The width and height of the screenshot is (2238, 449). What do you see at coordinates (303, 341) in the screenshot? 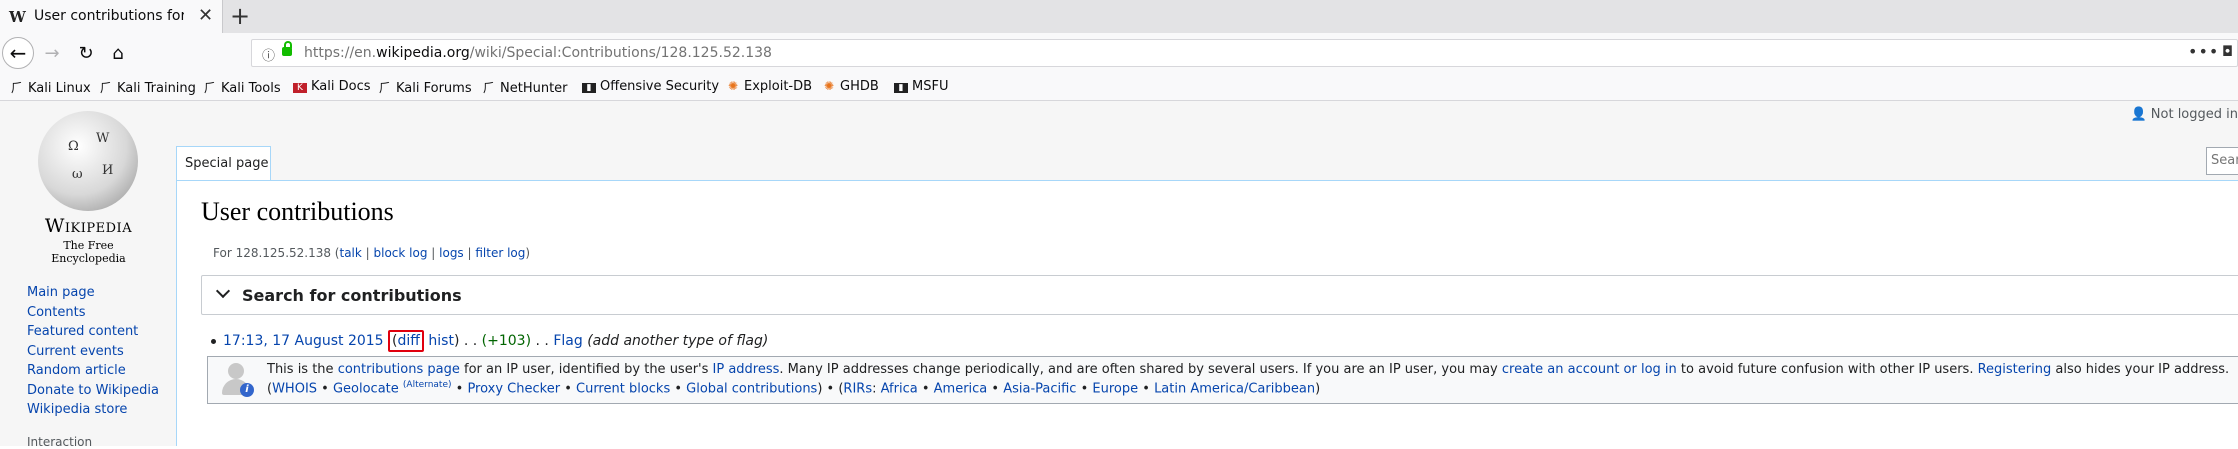
I see `timestamp-link: 17:13, 17 August 2015` at bounding box center [303, 341].